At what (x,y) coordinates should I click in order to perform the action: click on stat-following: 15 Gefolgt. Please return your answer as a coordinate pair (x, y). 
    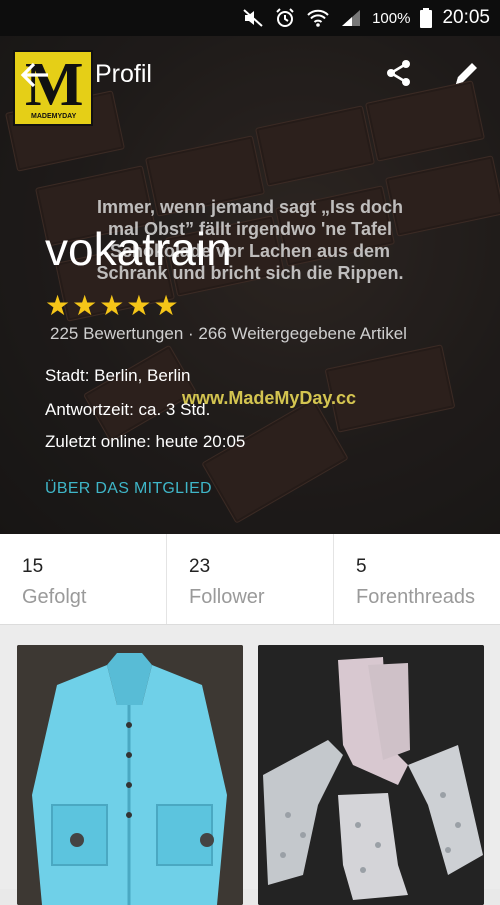
    Looking at the image, I should click on (83, 579).